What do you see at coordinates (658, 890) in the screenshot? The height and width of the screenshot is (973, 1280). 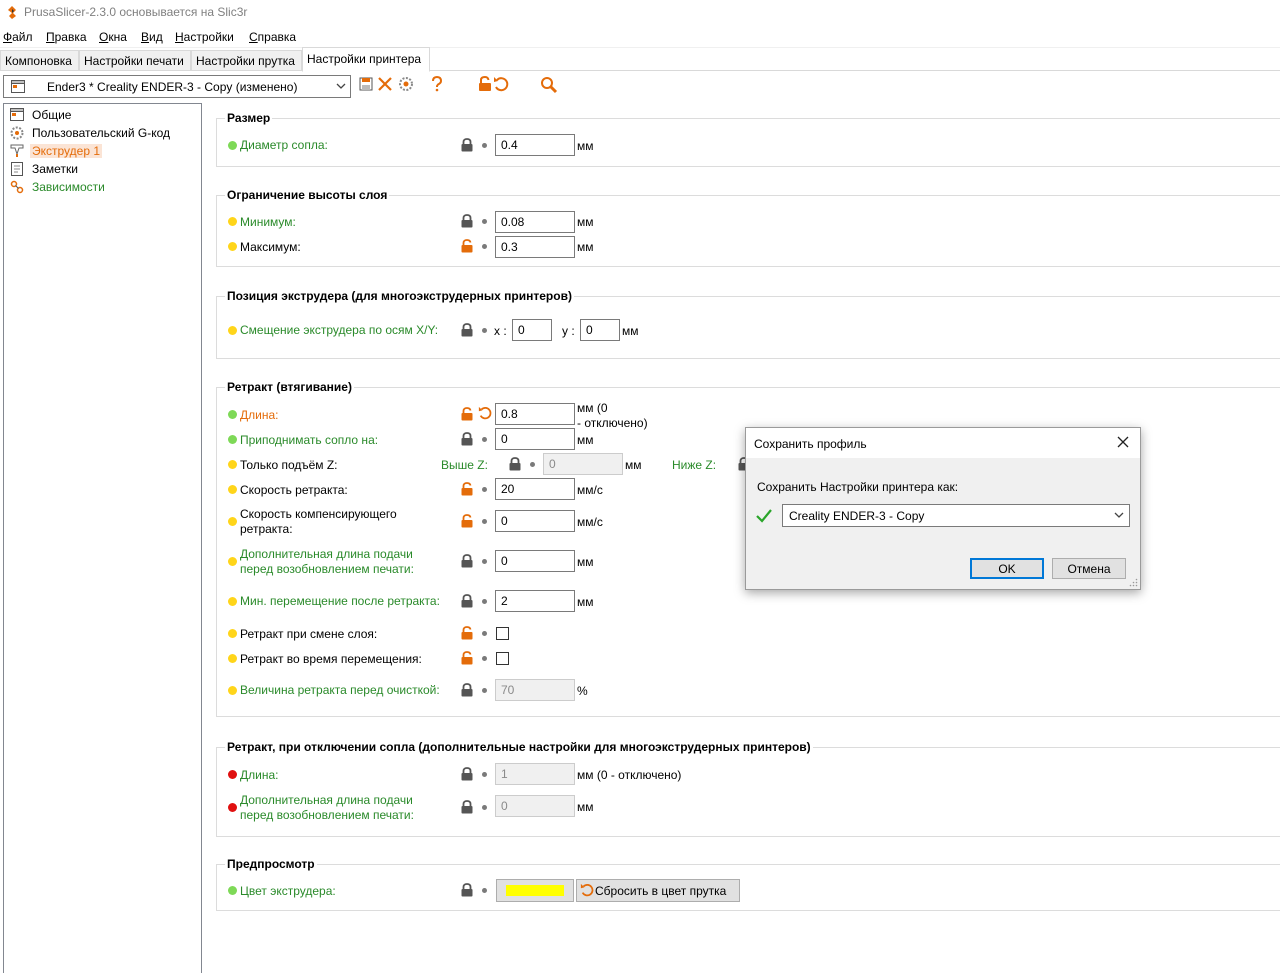 I see `reset-to-filament-color-button: Сбросить в цвет прутка` at bounding box center [658, 890].